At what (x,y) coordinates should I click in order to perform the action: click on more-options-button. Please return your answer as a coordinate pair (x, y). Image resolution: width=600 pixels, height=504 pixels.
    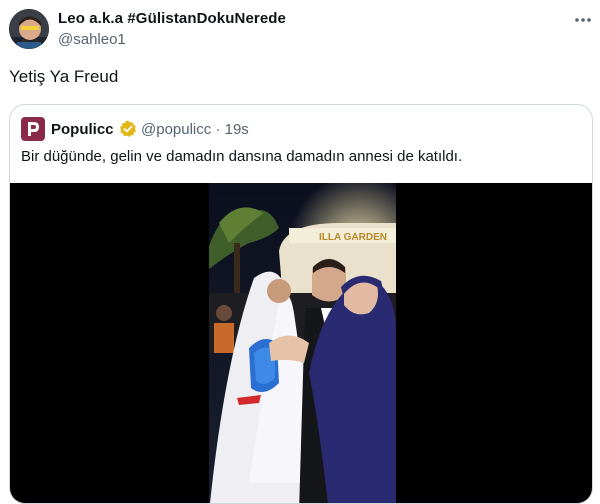
    Looking at the image, I should click on (583, 20).